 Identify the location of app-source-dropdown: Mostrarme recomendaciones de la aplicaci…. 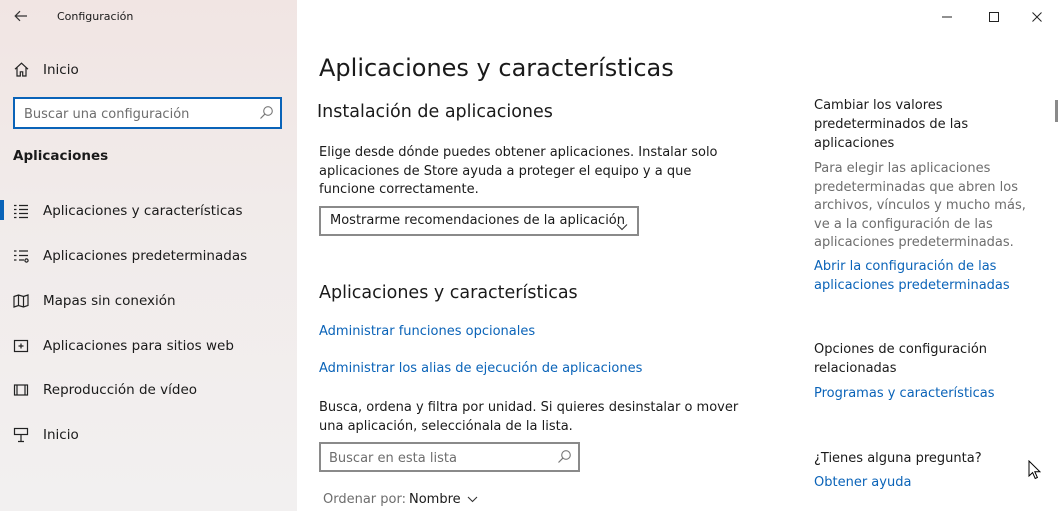
(479, 221).